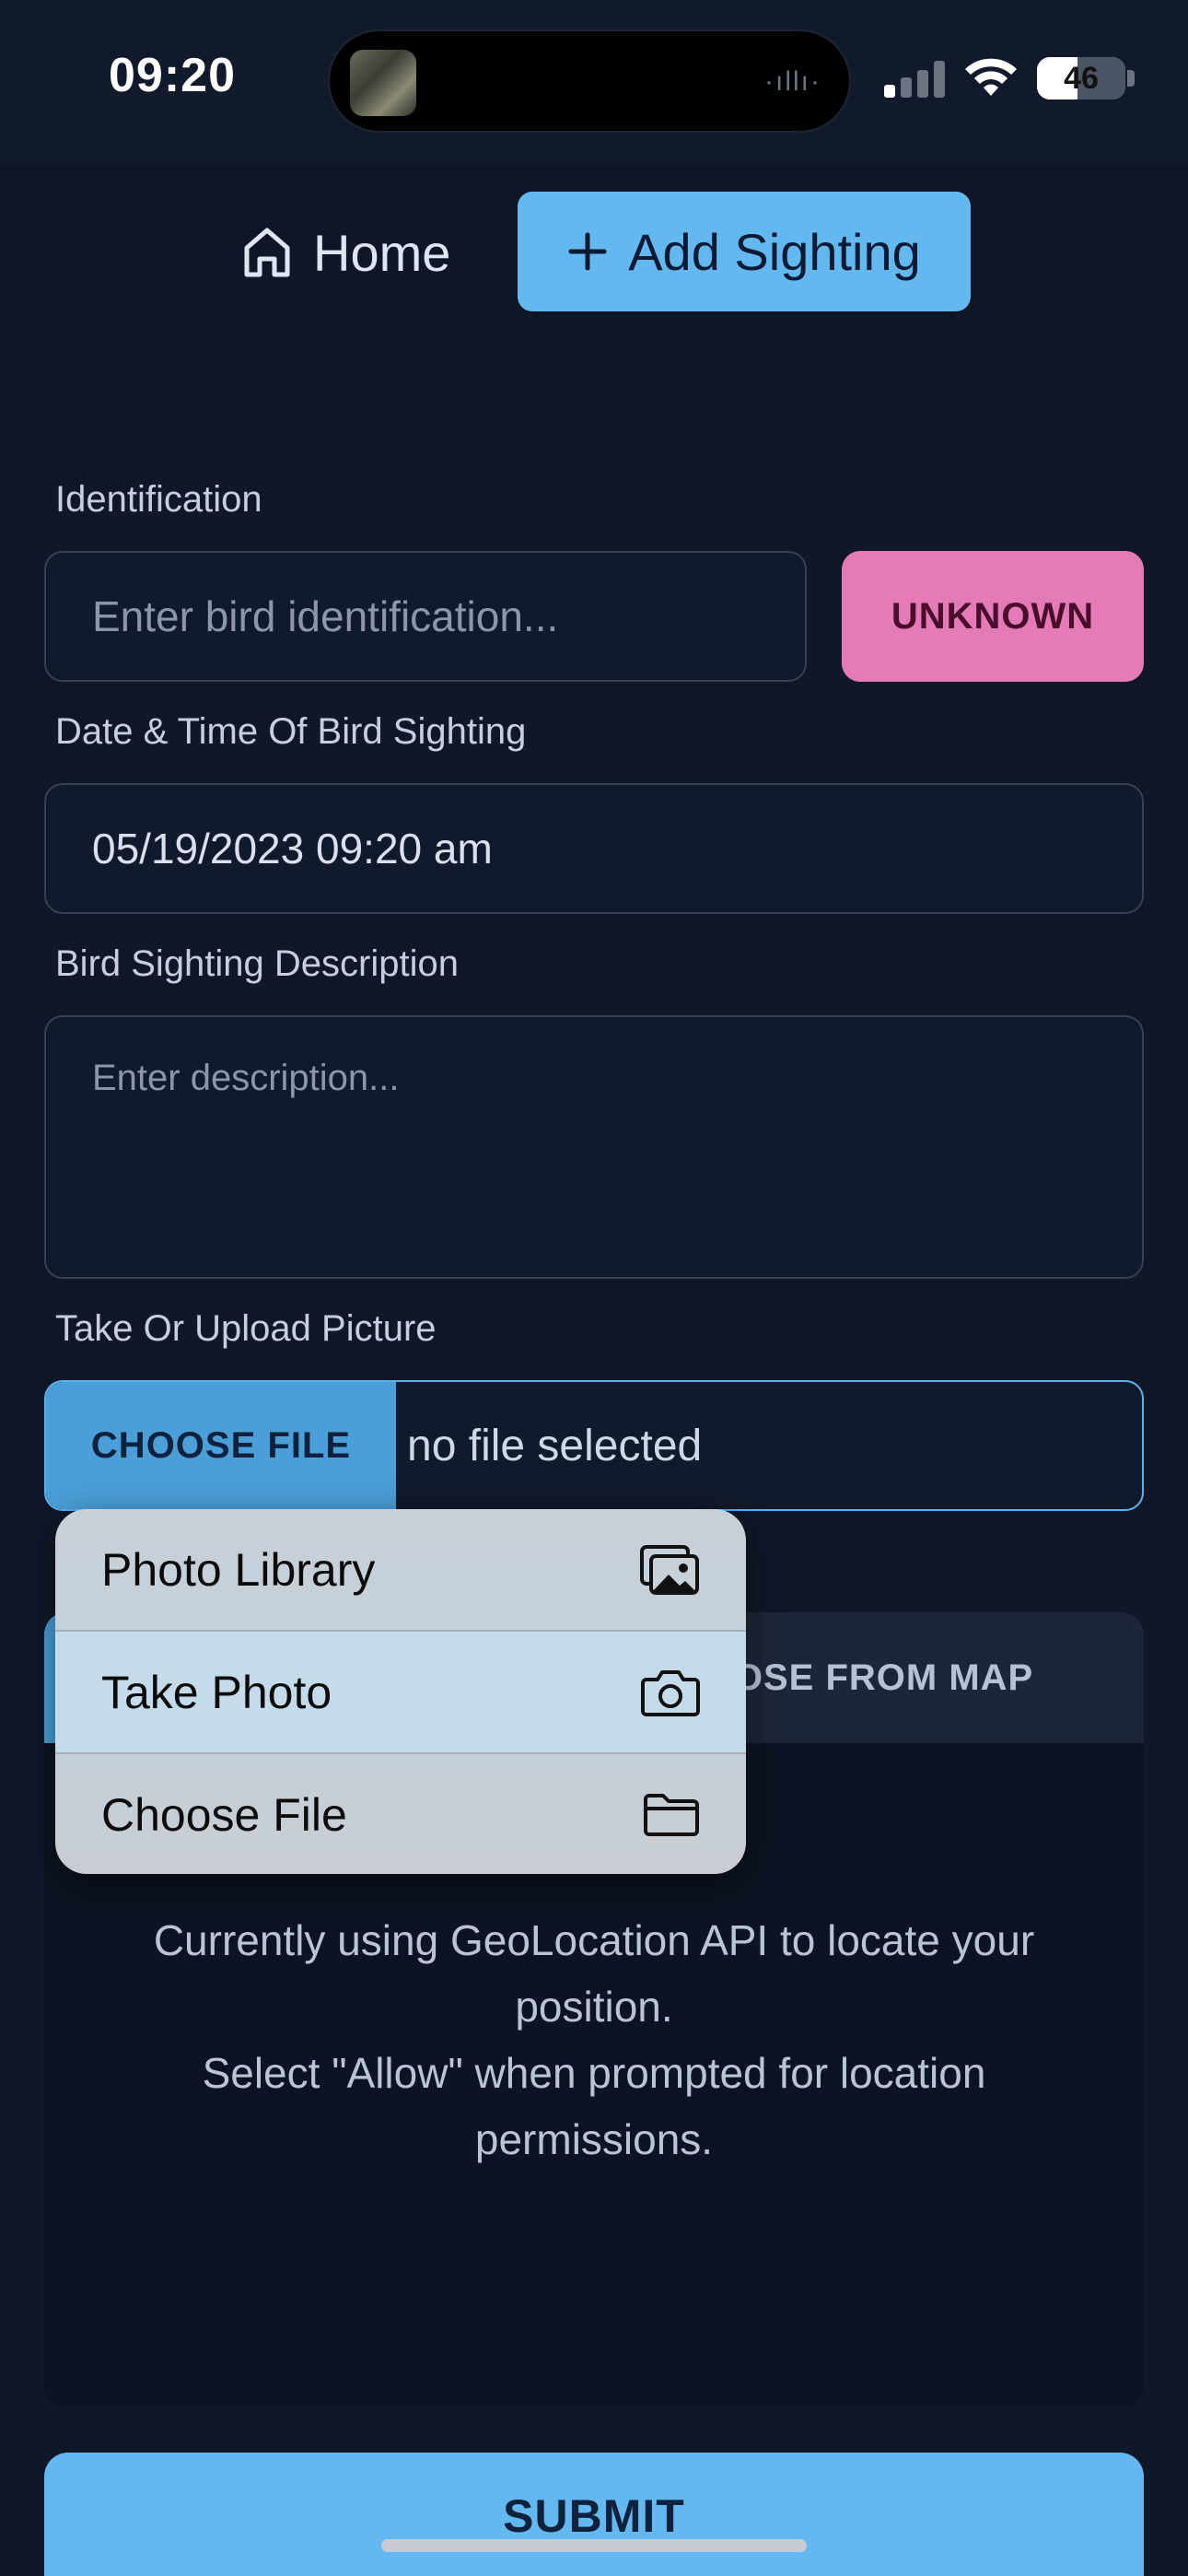  I want to click on description-label: Bird Sighting Description, so click(257, 964).